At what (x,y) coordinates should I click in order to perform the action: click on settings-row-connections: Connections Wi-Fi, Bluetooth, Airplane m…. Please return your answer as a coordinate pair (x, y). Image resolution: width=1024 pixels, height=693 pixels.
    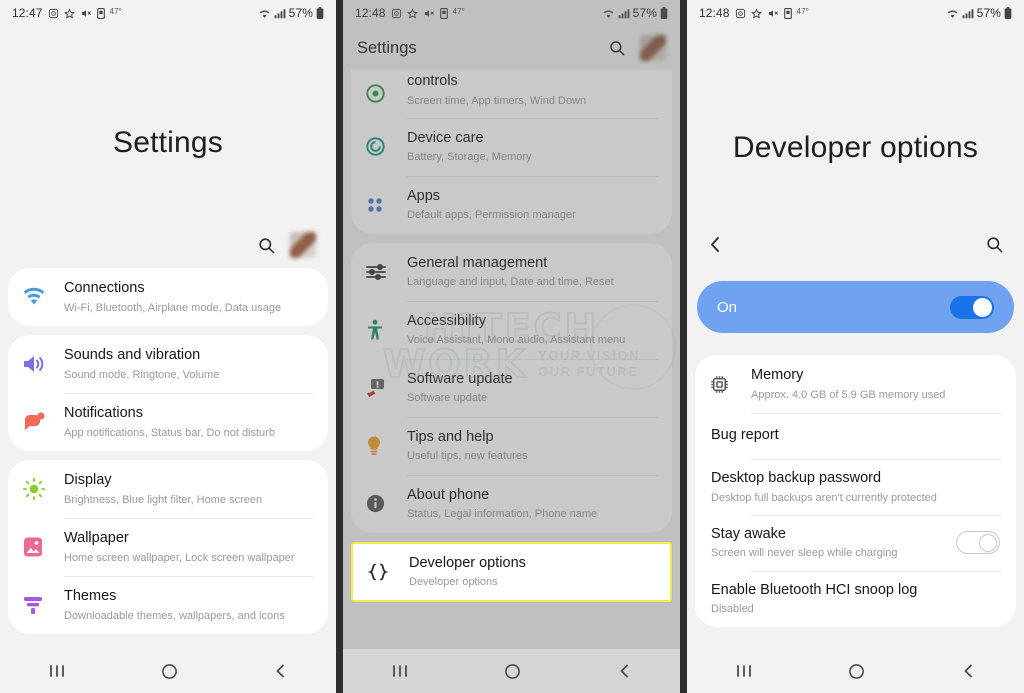
    Looking at the image, I should click on (168, 297).